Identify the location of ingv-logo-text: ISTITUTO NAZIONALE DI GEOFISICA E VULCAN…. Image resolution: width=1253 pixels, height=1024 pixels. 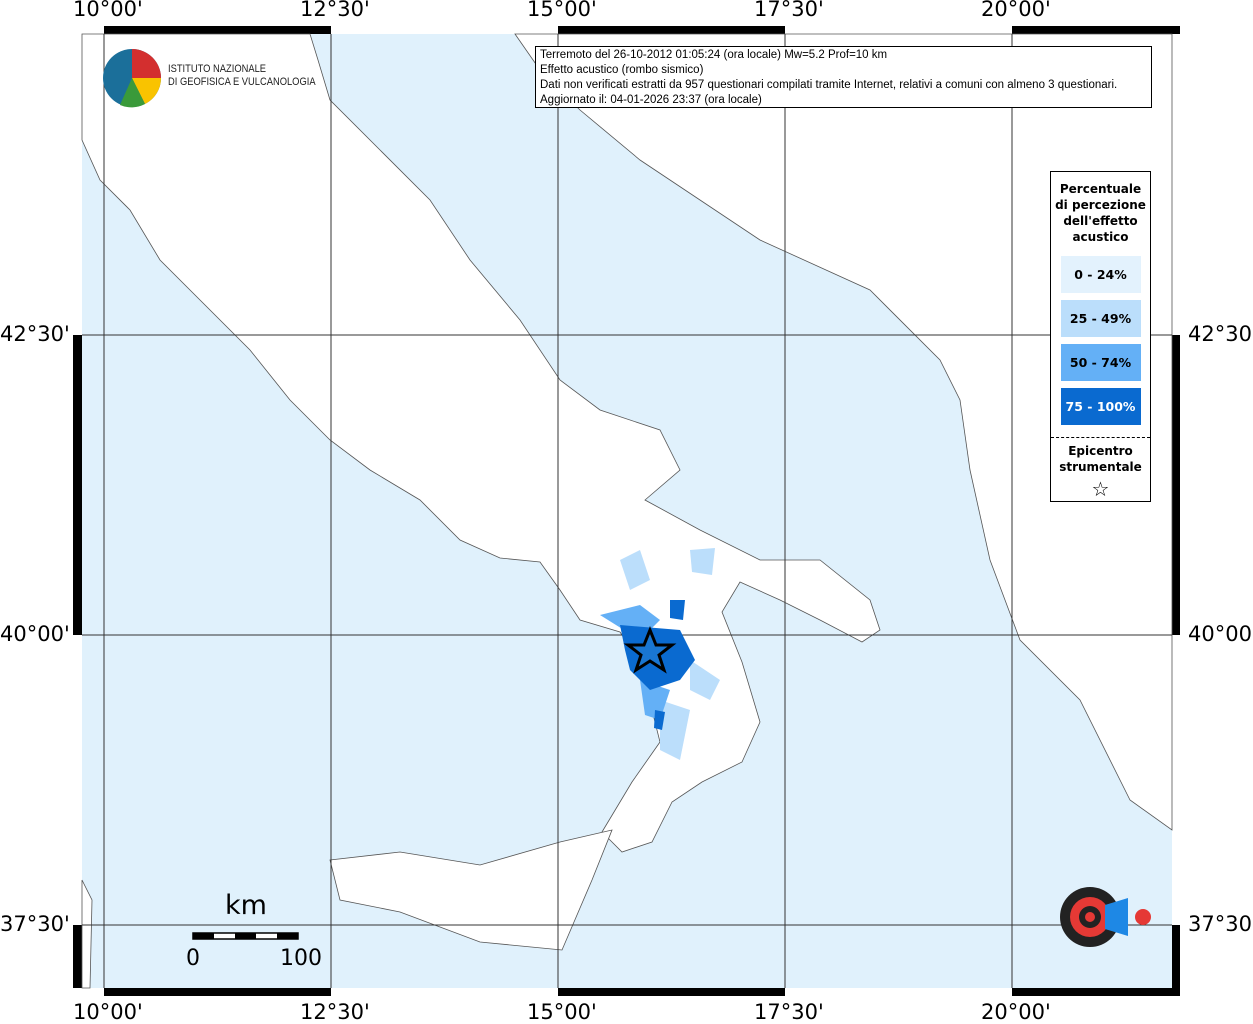
(242, 76).